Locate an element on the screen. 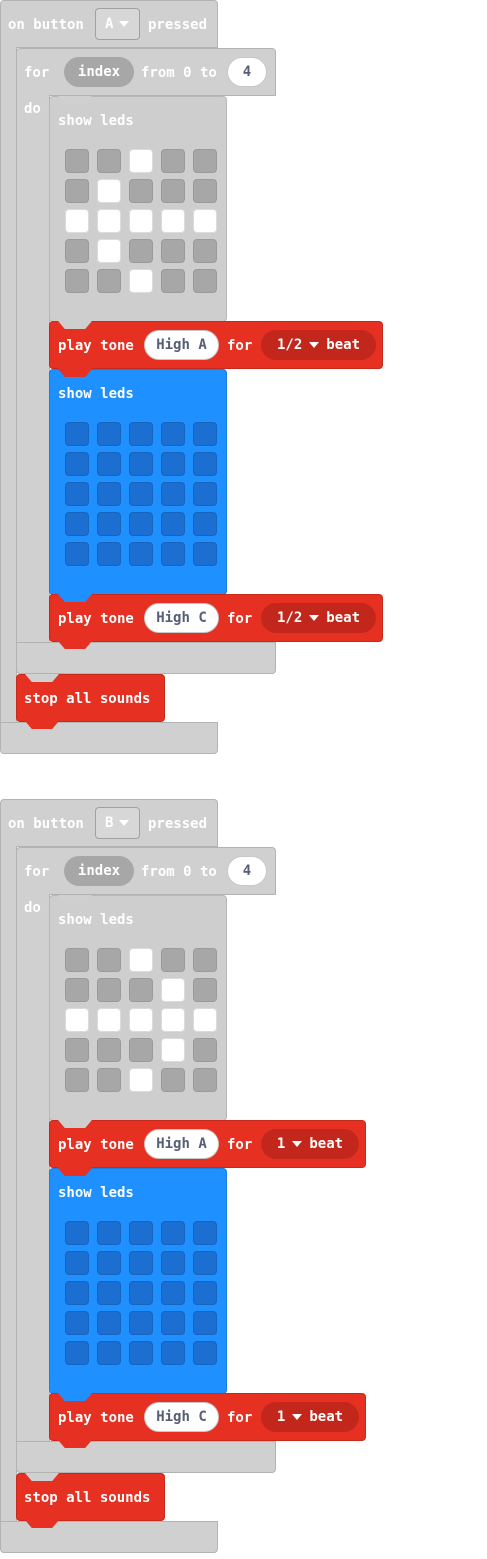 Image resolution: width=487 pixels, height=1559 pixels. button-dropdown: A is located at coordinates (117, 24).